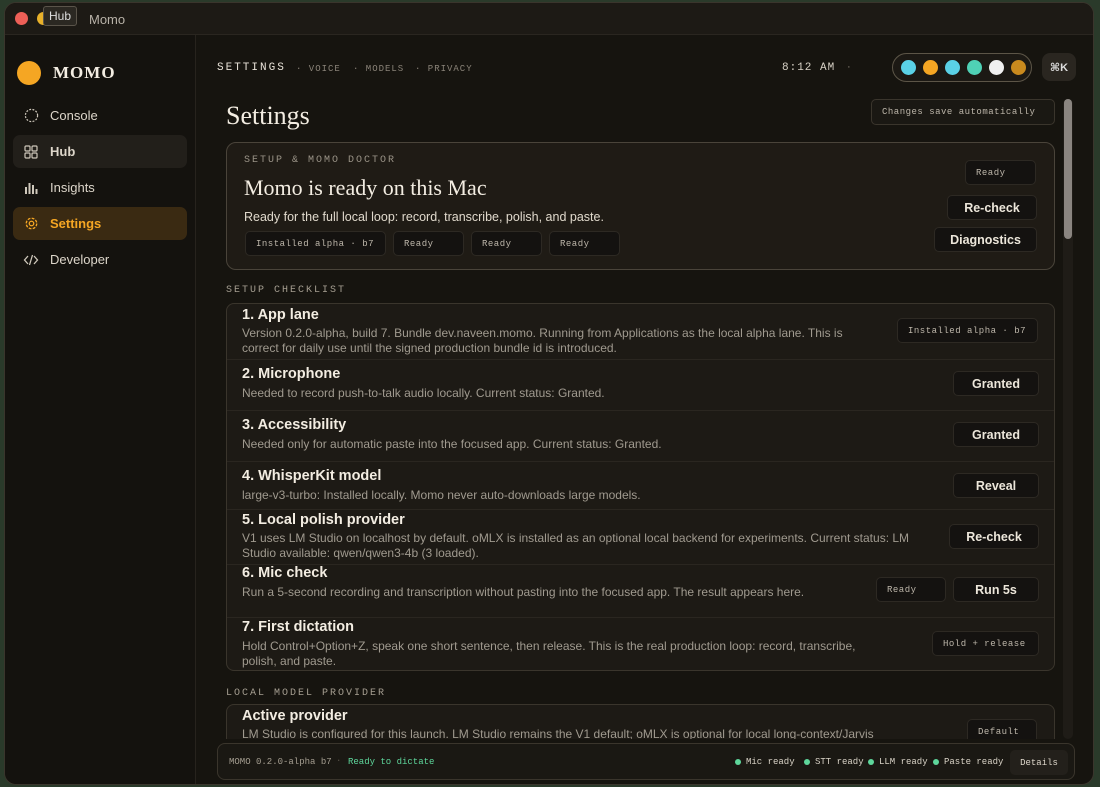 This screenshot has width=1100, height=787. I want to click on setup-checklist-label: SETUP CHECKLIST, so click(286, 290).